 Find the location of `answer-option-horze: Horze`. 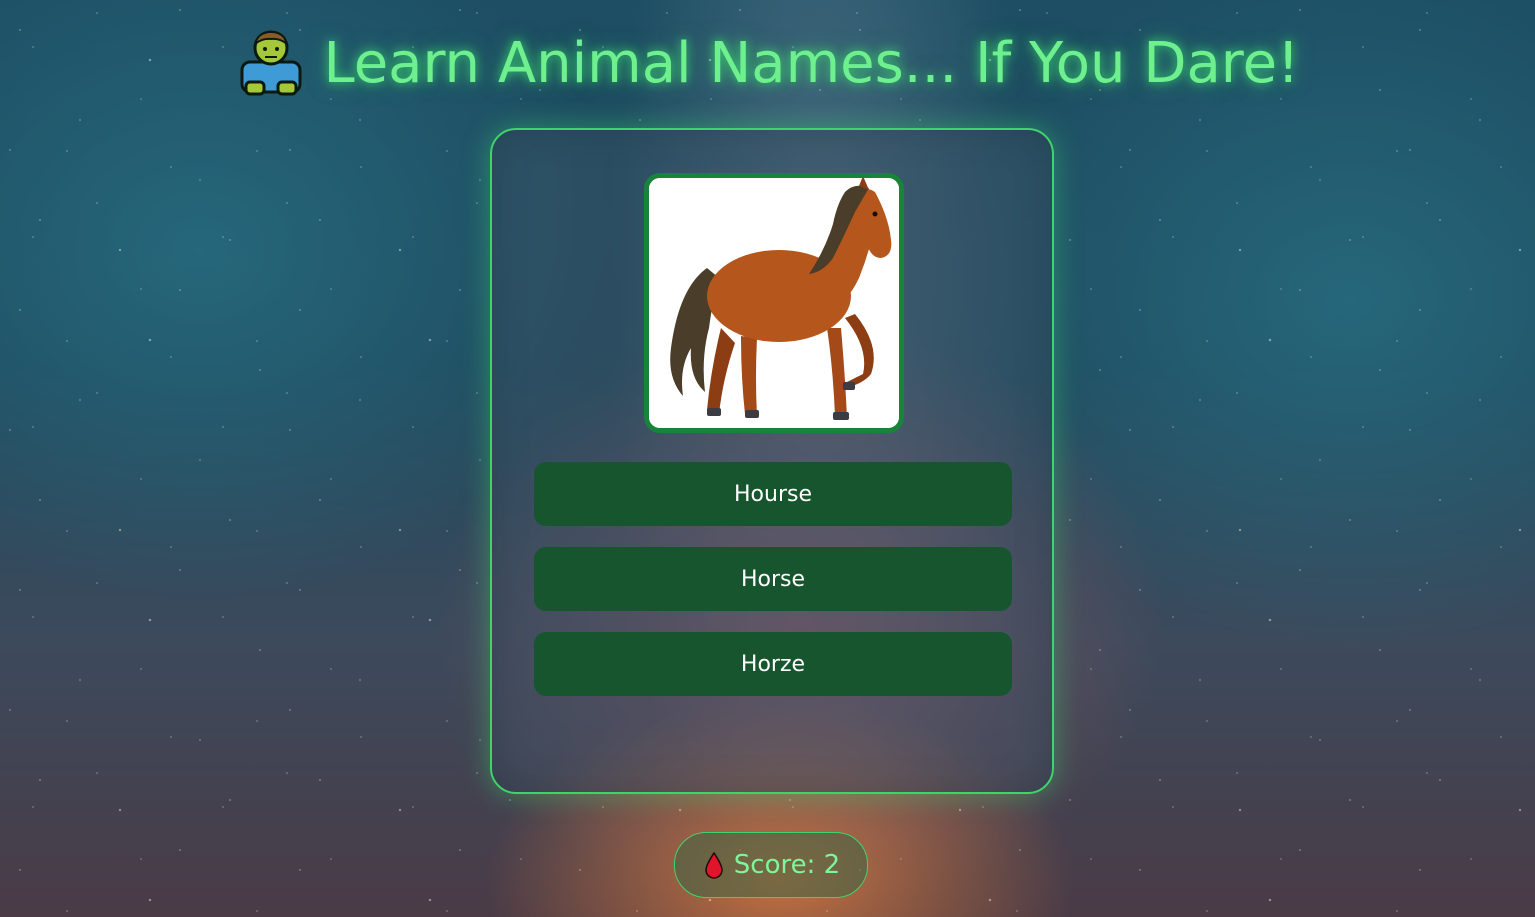

answer-option-horze: Horze is located at coordinates (773, 664).